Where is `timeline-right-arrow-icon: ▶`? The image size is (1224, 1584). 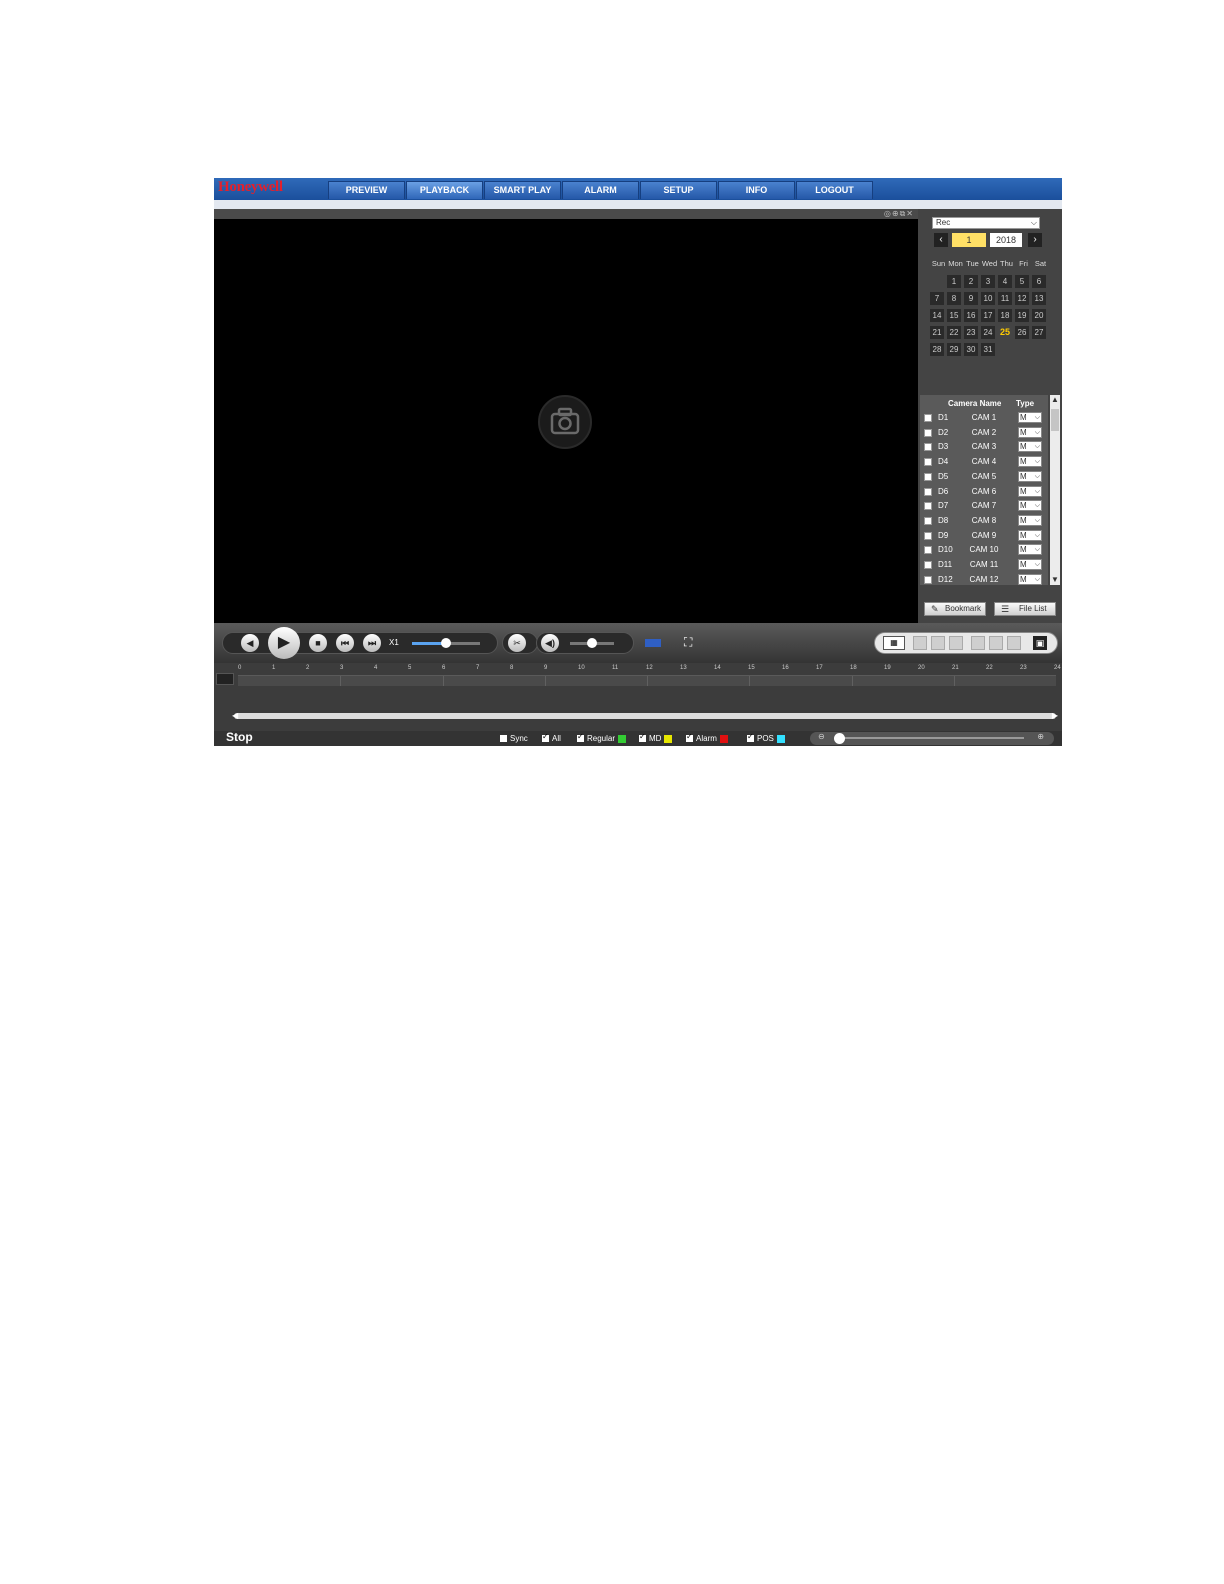 timeline-right-arrow-icon: ▶ is located at coordinates (1055, 715).